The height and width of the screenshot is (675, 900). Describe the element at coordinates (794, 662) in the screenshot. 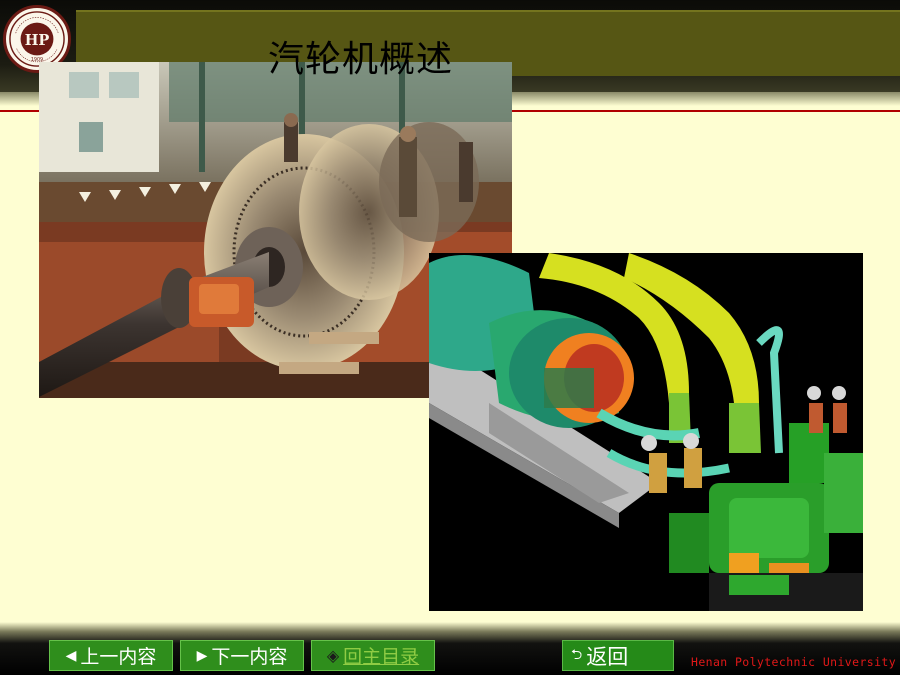

I see `footer-university-name: Henan Polytechnic University` at that location.